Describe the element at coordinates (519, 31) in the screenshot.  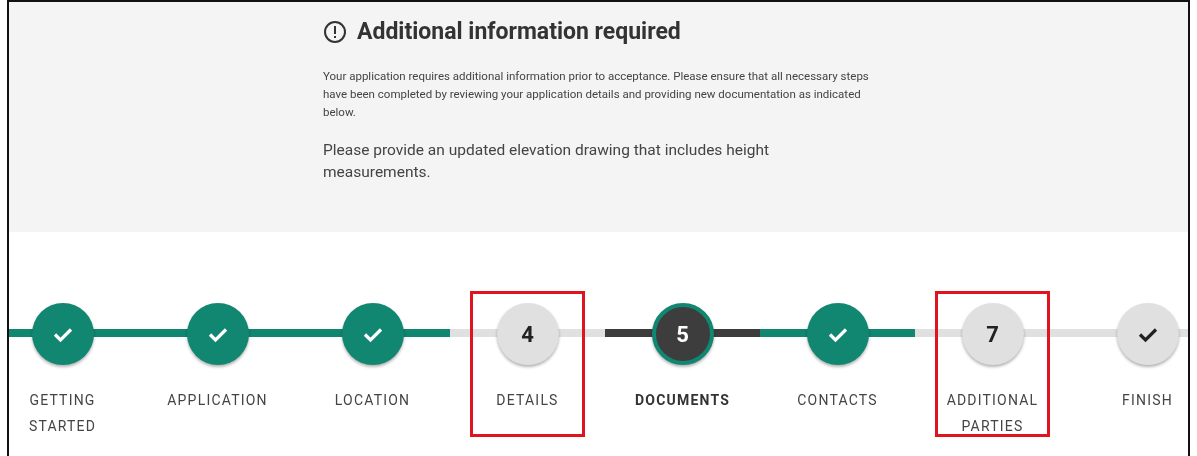
I see `notice-title: Additional information required` at that location.